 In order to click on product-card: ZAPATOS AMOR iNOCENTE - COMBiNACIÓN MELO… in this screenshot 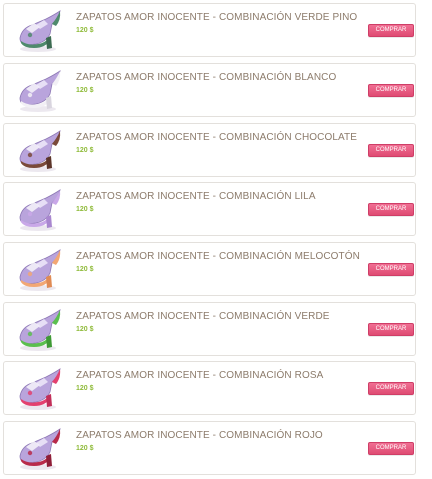, I will do `click(209, 269)`.